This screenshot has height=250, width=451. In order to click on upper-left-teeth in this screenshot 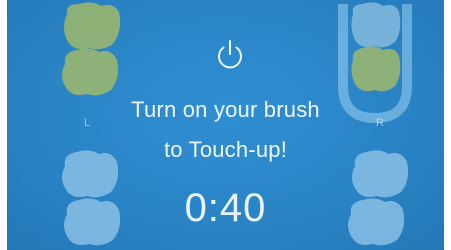, I will do `click(91, 49)`.